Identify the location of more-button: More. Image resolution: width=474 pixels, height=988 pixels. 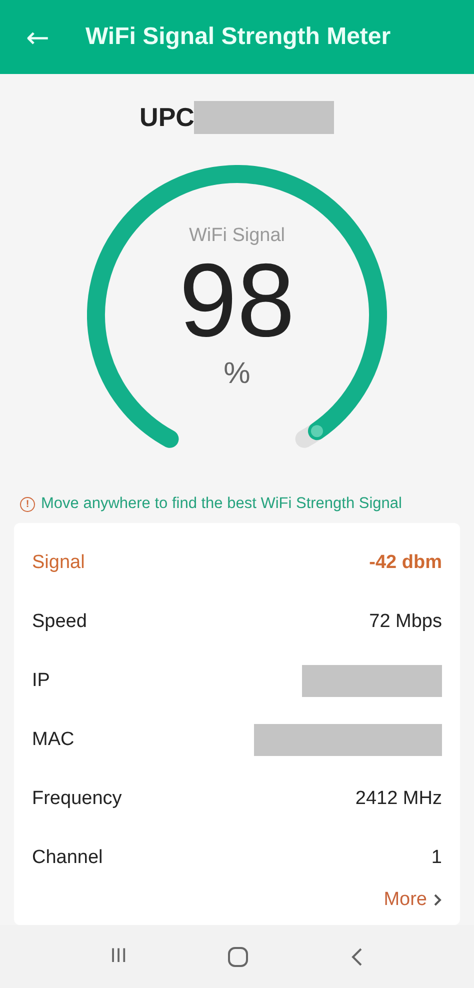
(413, 900).